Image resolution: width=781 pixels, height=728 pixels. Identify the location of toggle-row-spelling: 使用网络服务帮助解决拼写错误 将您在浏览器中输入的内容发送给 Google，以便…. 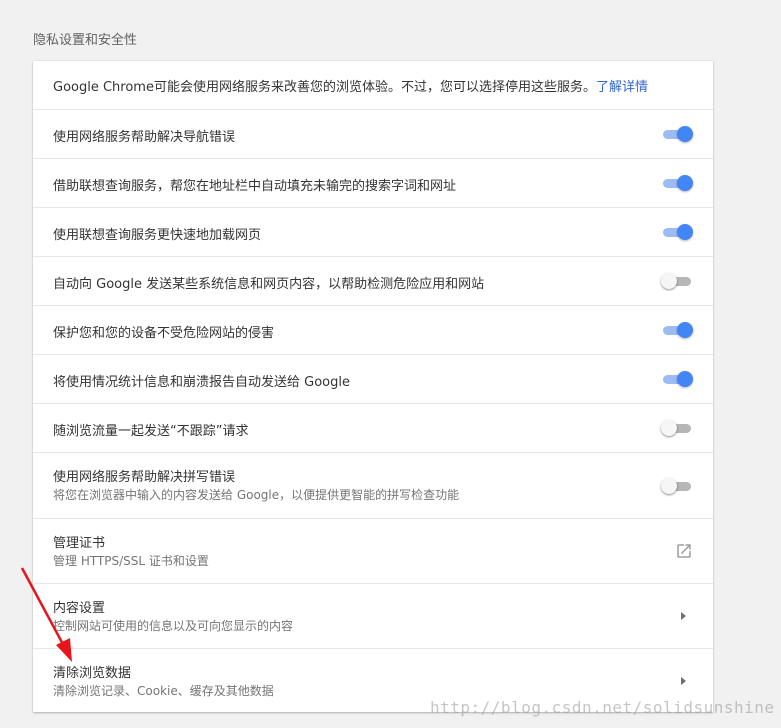
(373, 485).